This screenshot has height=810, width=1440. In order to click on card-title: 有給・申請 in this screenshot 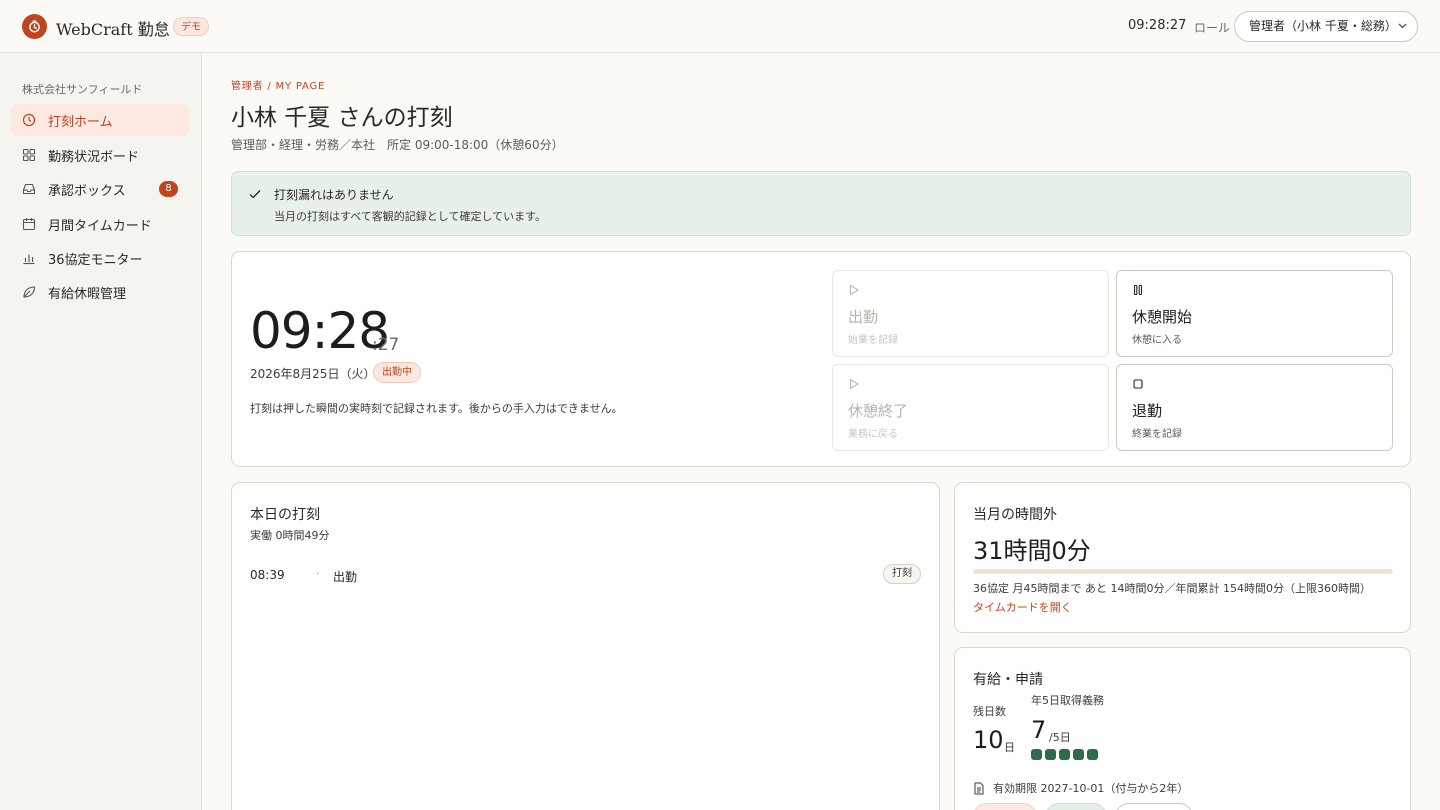, I will do `click(1008, 680)`.